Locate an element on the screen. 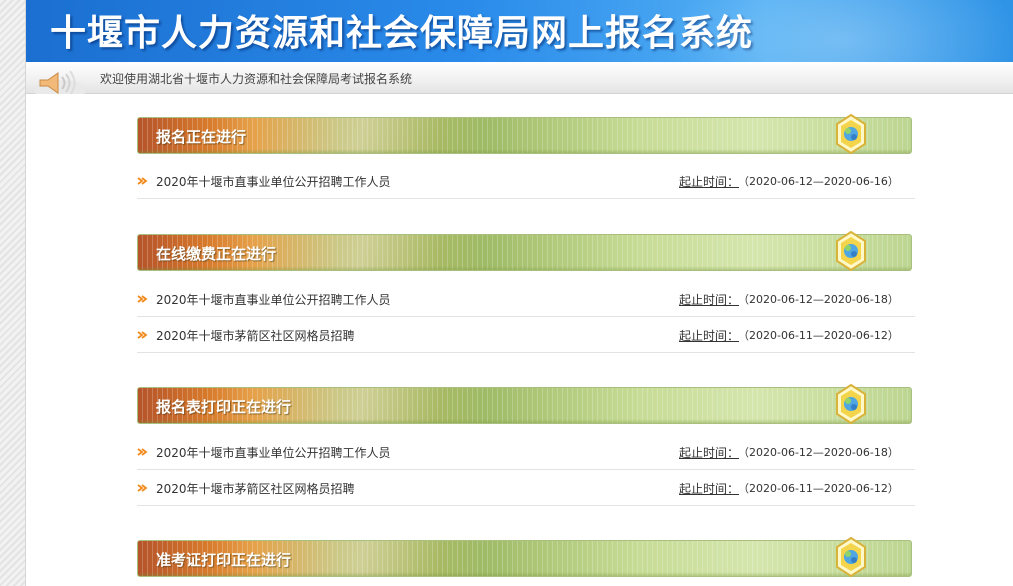 The height and width of the screenshot is (586, 1013). section-title: 准考证打印正在进行 is located at coordinates (224, 560).